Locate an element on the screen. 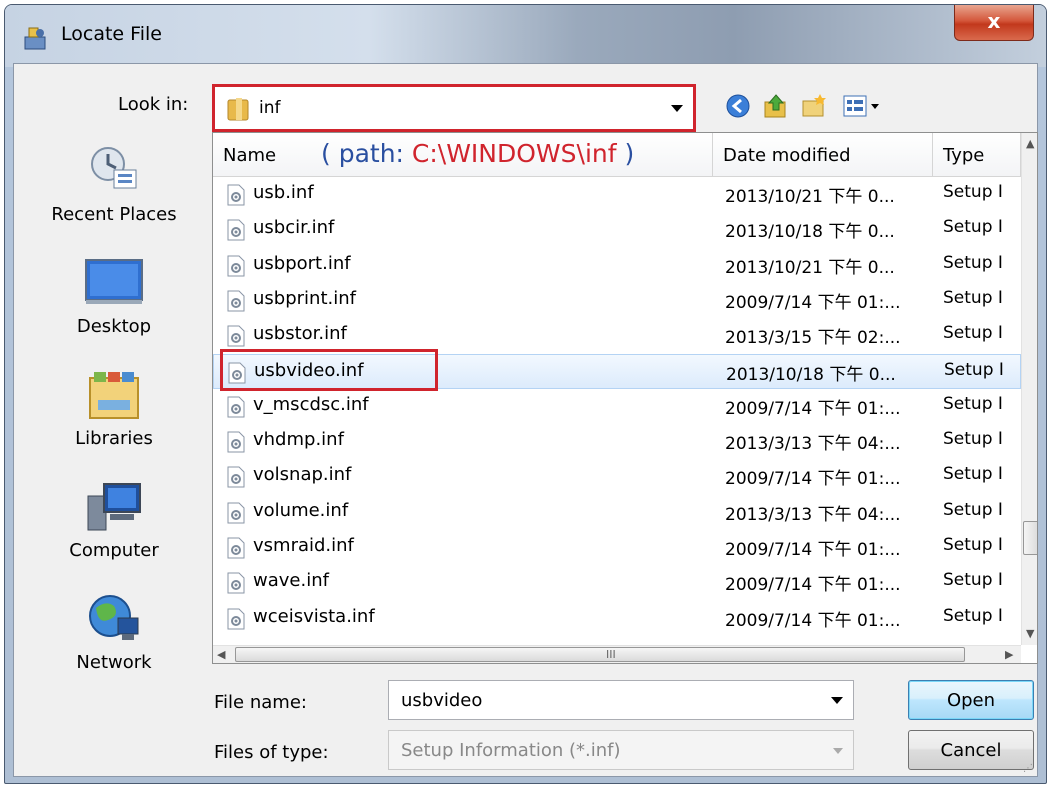  file-name-value: usbvideo is located at coordinates (442, 700).